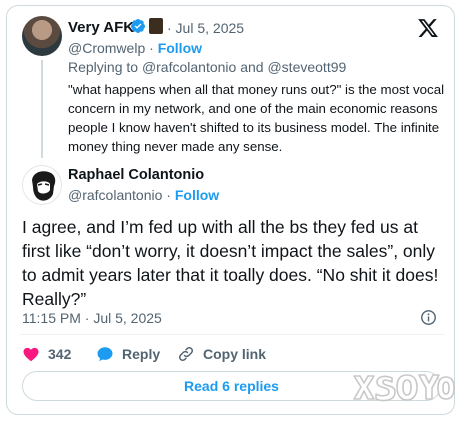 The width and height of the screenshot is (462, 421). What do you see at coordinates (31, 354) in the screenshot?
I see `heart-icon` at bounding box center [31, 354].